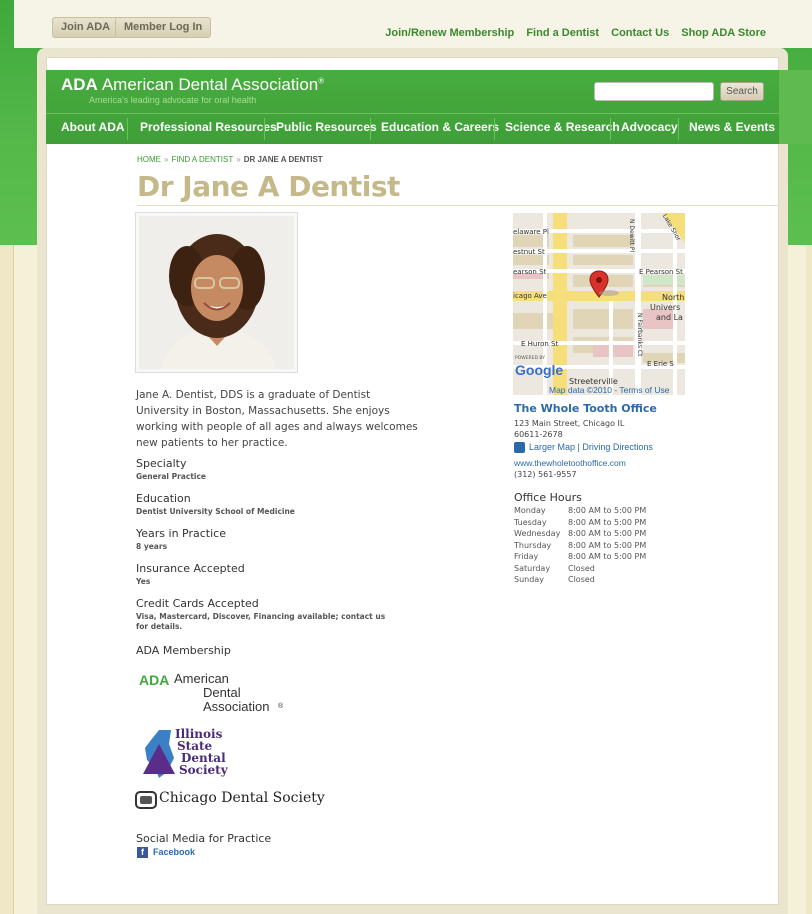 The height and width of the screenshot is (914, 812). I want to click on nav-advocacy: Advocacy, so click(649, 127).